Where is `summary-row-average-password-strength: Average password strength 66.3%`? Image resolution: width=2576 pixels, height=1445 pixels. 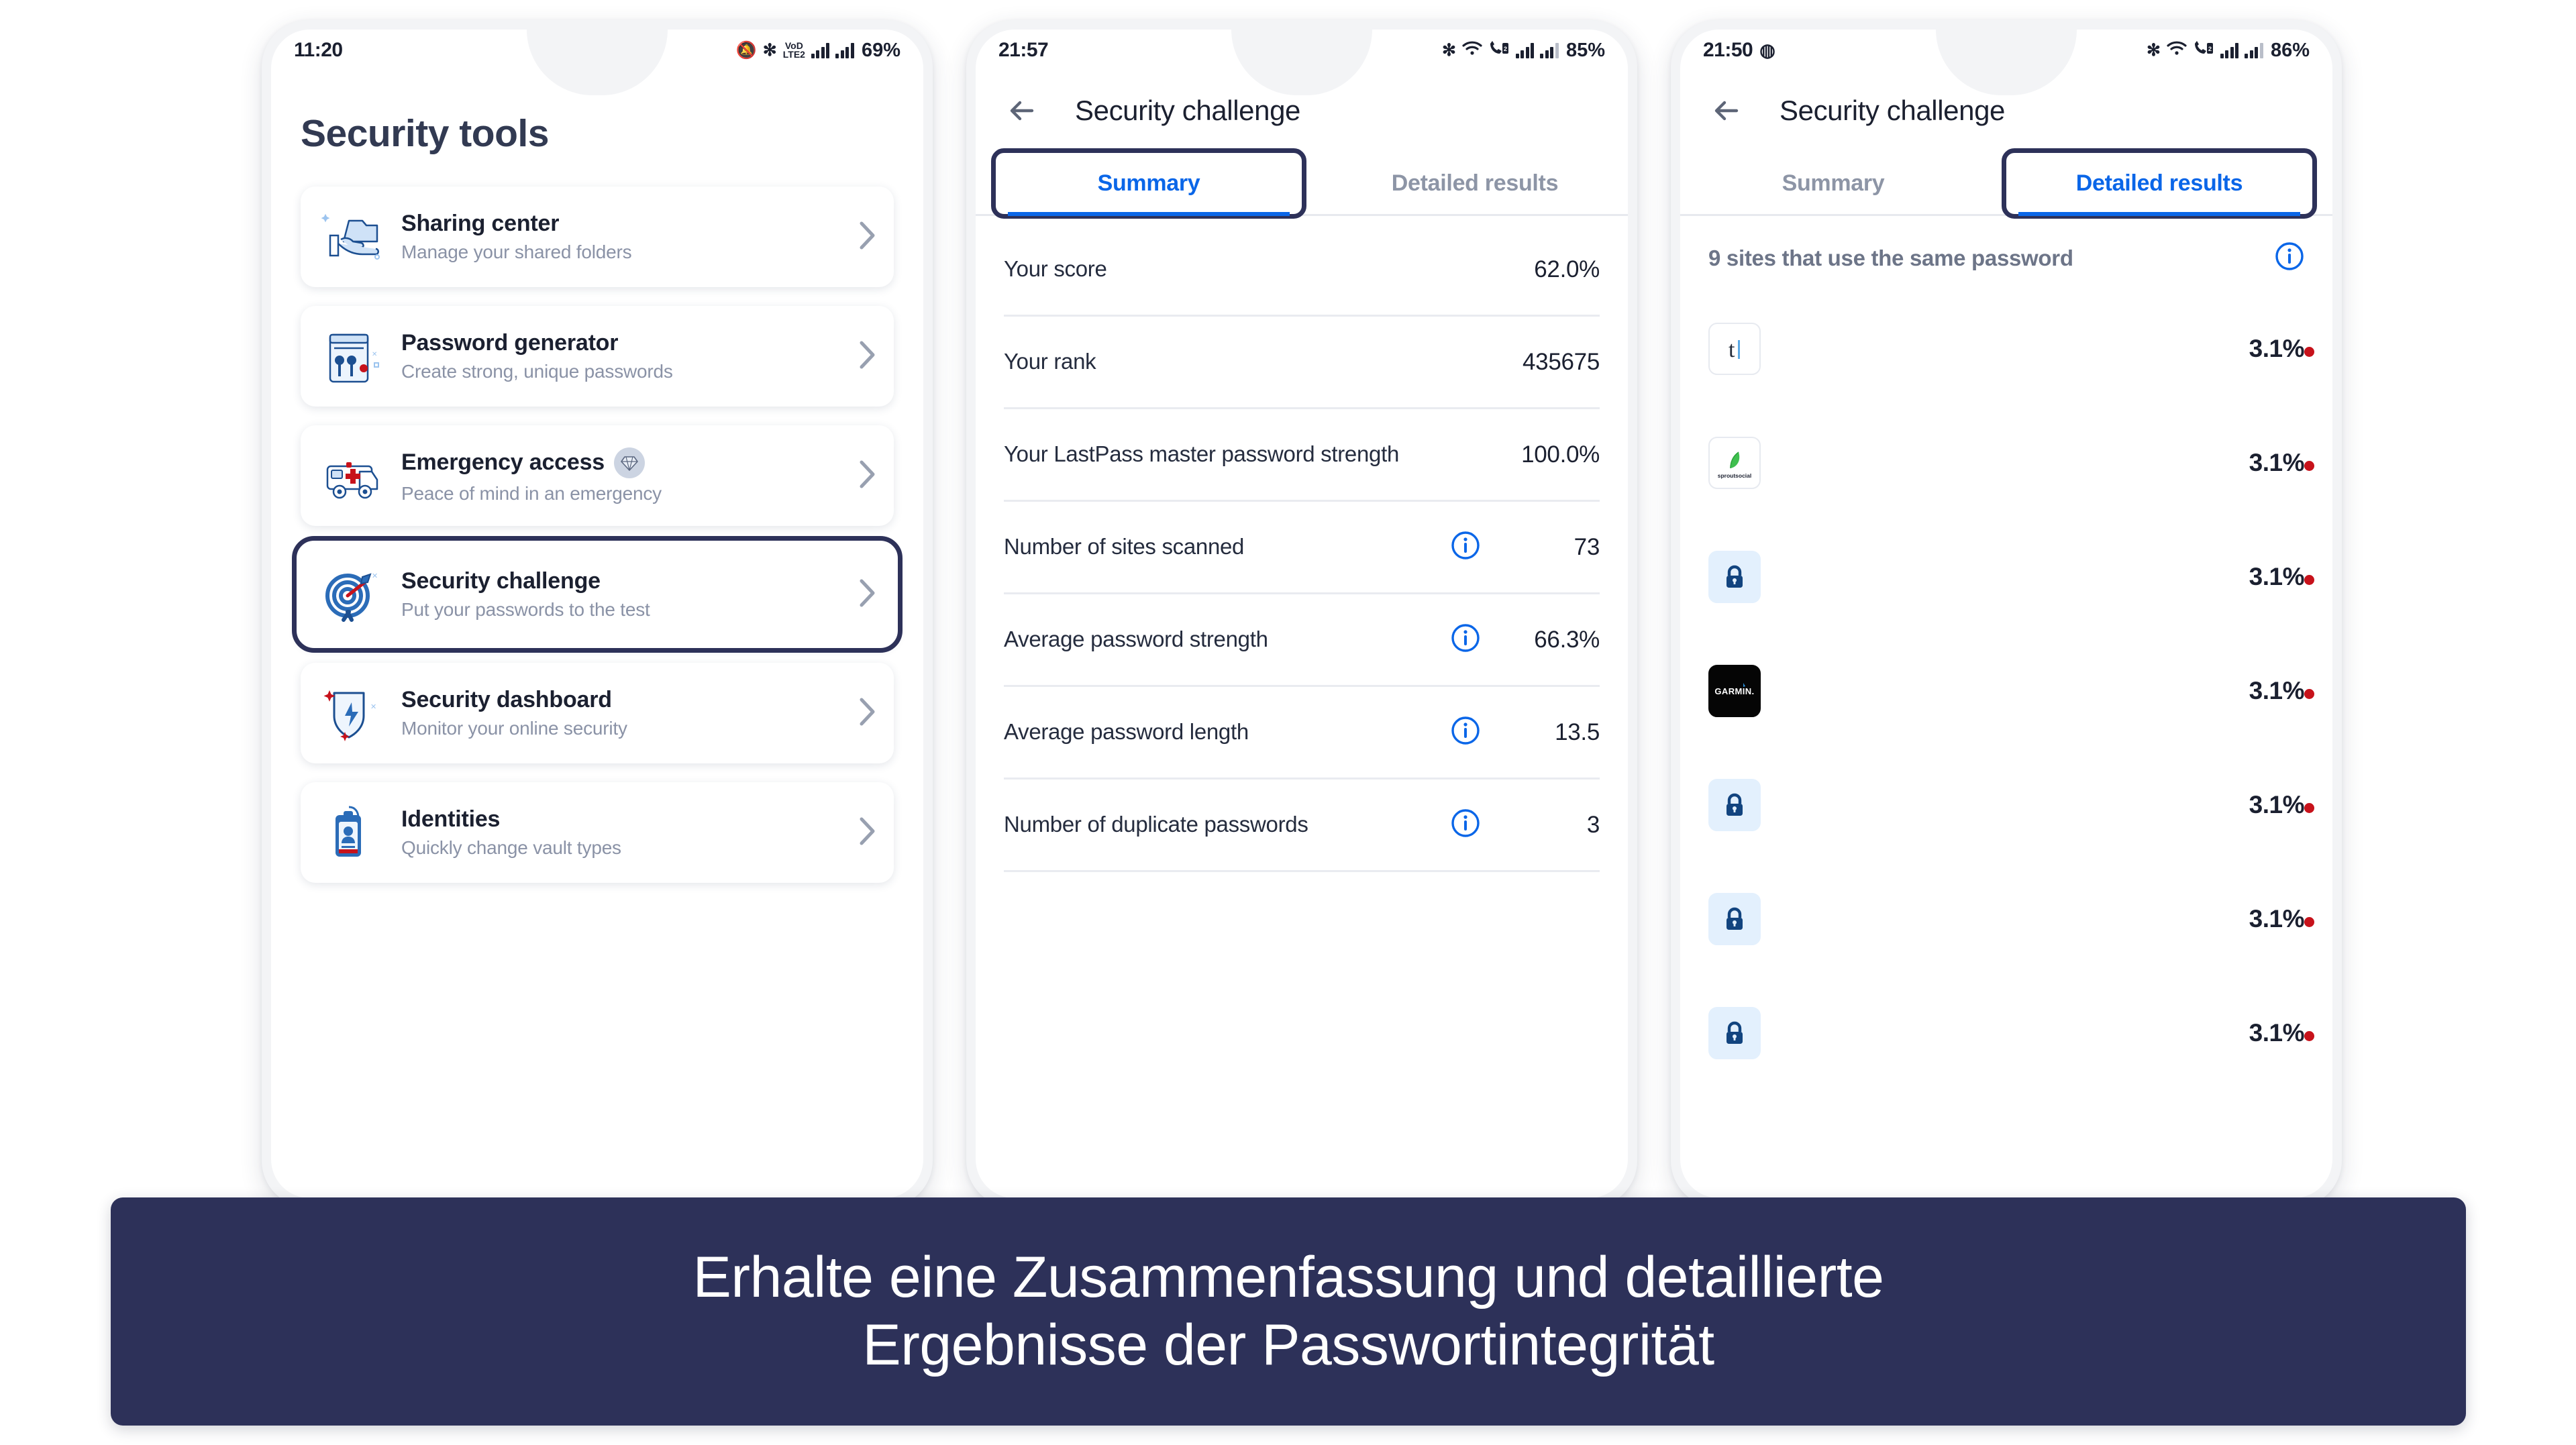 summary-row-average-password-strength: Average password strength 66.3% is located at coordinates (1302, 640).